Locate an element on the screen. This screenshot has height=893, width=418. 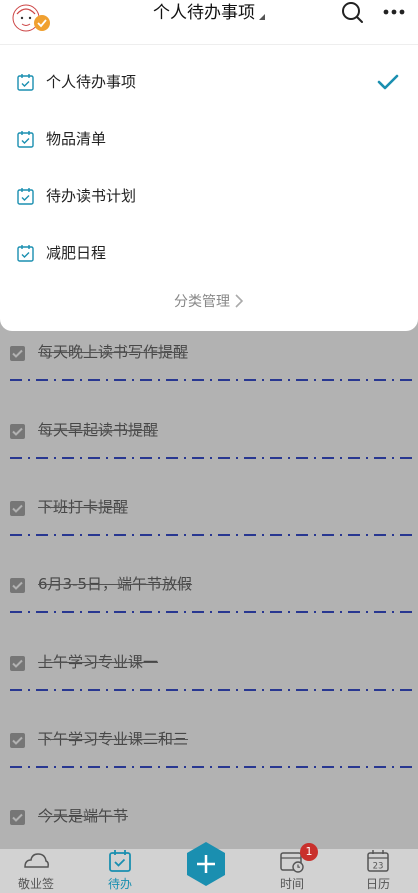
dropdown-item-reading-plan: 待办读书计划 is located at coordinates (209, 196).